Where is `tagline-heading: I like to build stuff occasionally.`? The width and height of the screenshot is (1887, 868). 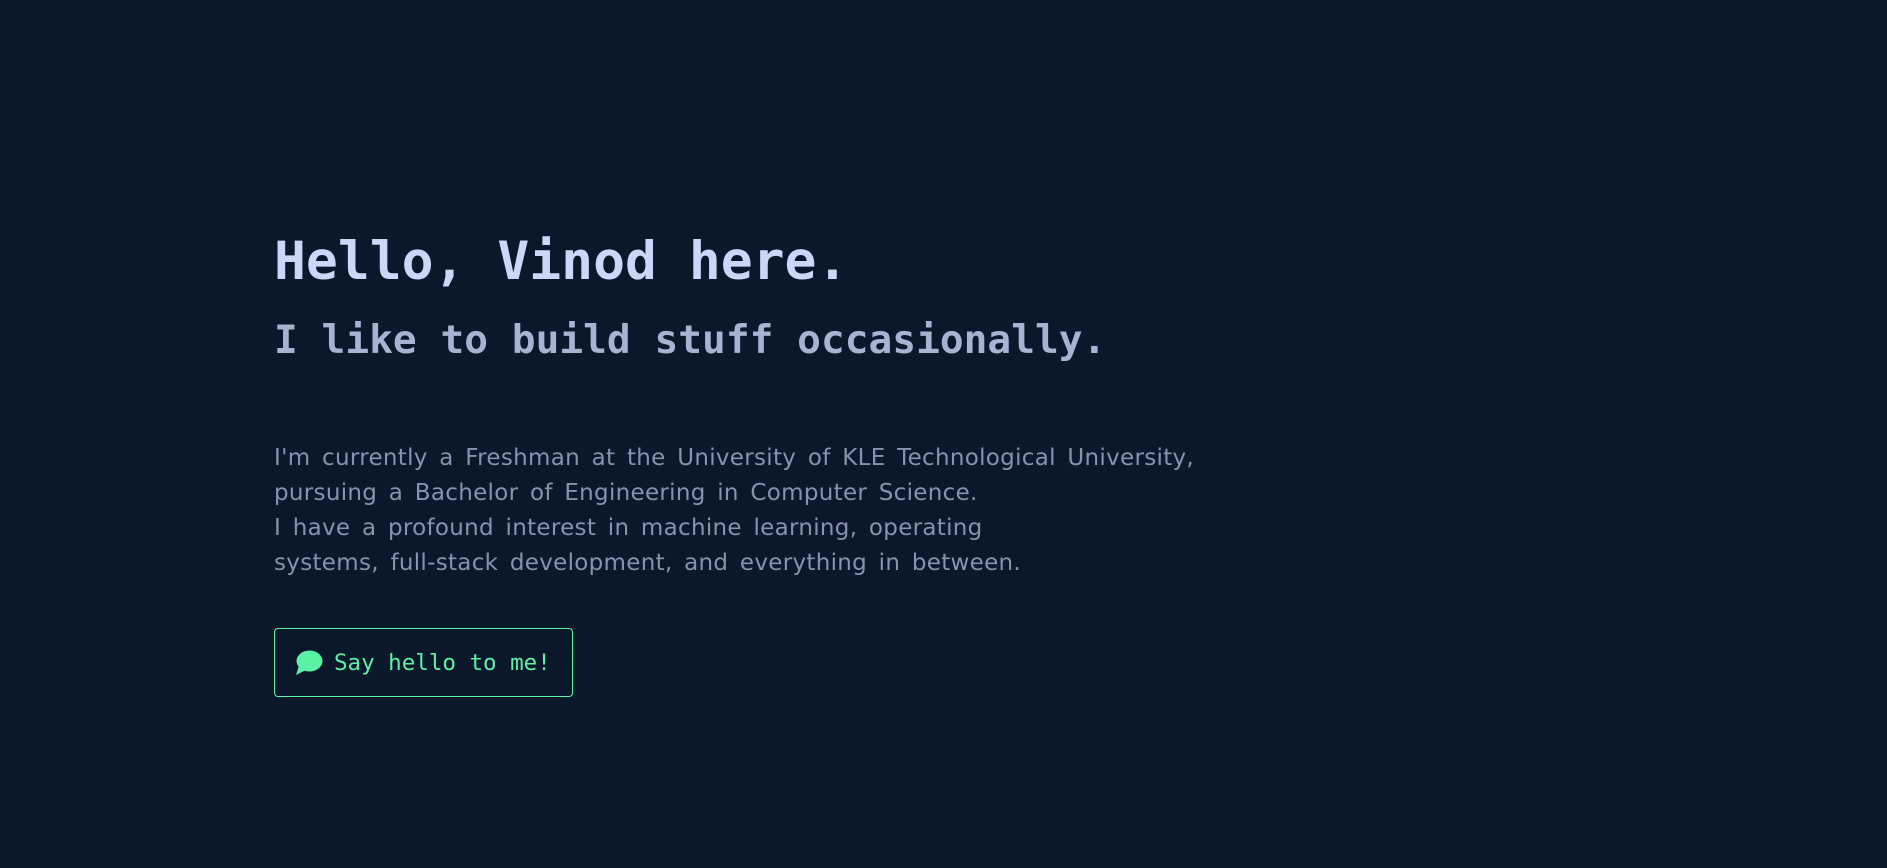 tagline-heading: I like to build stuff occasionally. is located at coordinates (690, 340).